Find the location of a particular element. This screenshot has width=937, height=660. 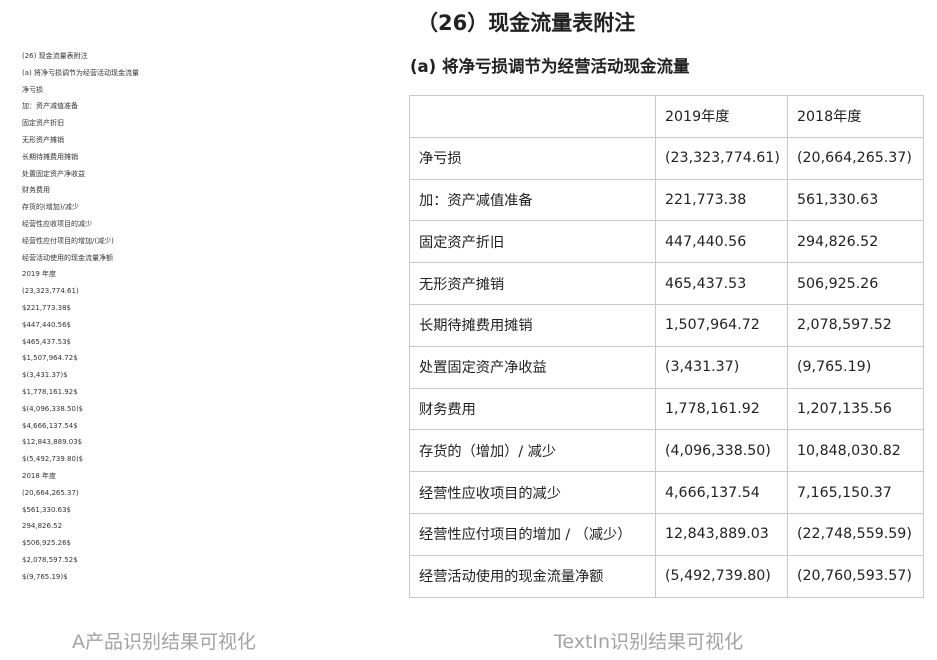

value-2019-cell: 1,778,161.92 is located at coordinates (721, 409).